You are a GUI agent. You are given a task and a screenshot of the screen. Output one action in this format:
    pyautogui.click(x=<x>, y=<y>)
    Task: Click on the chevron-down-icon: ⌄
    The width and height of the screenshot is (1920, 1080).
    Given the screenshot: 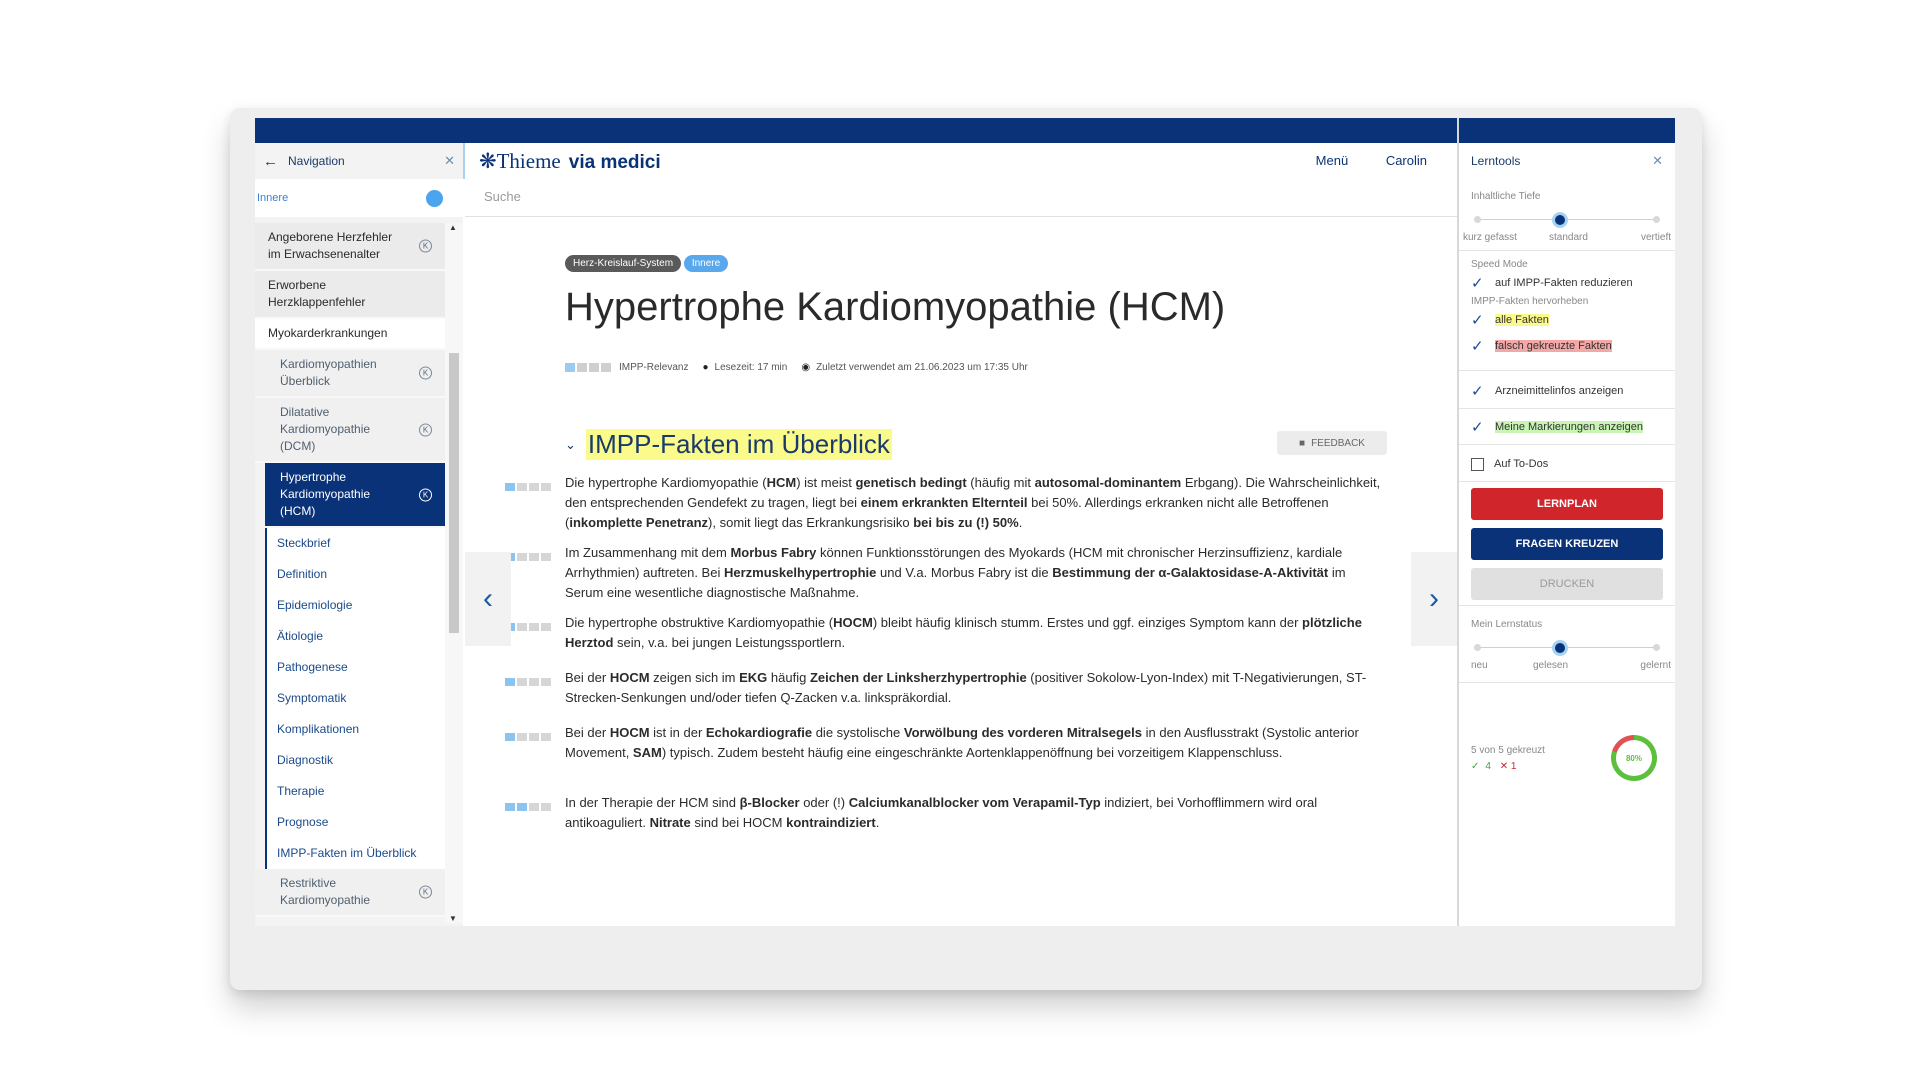 What is the action you would take?
    pyautogui.click(x=570, y=445)
    